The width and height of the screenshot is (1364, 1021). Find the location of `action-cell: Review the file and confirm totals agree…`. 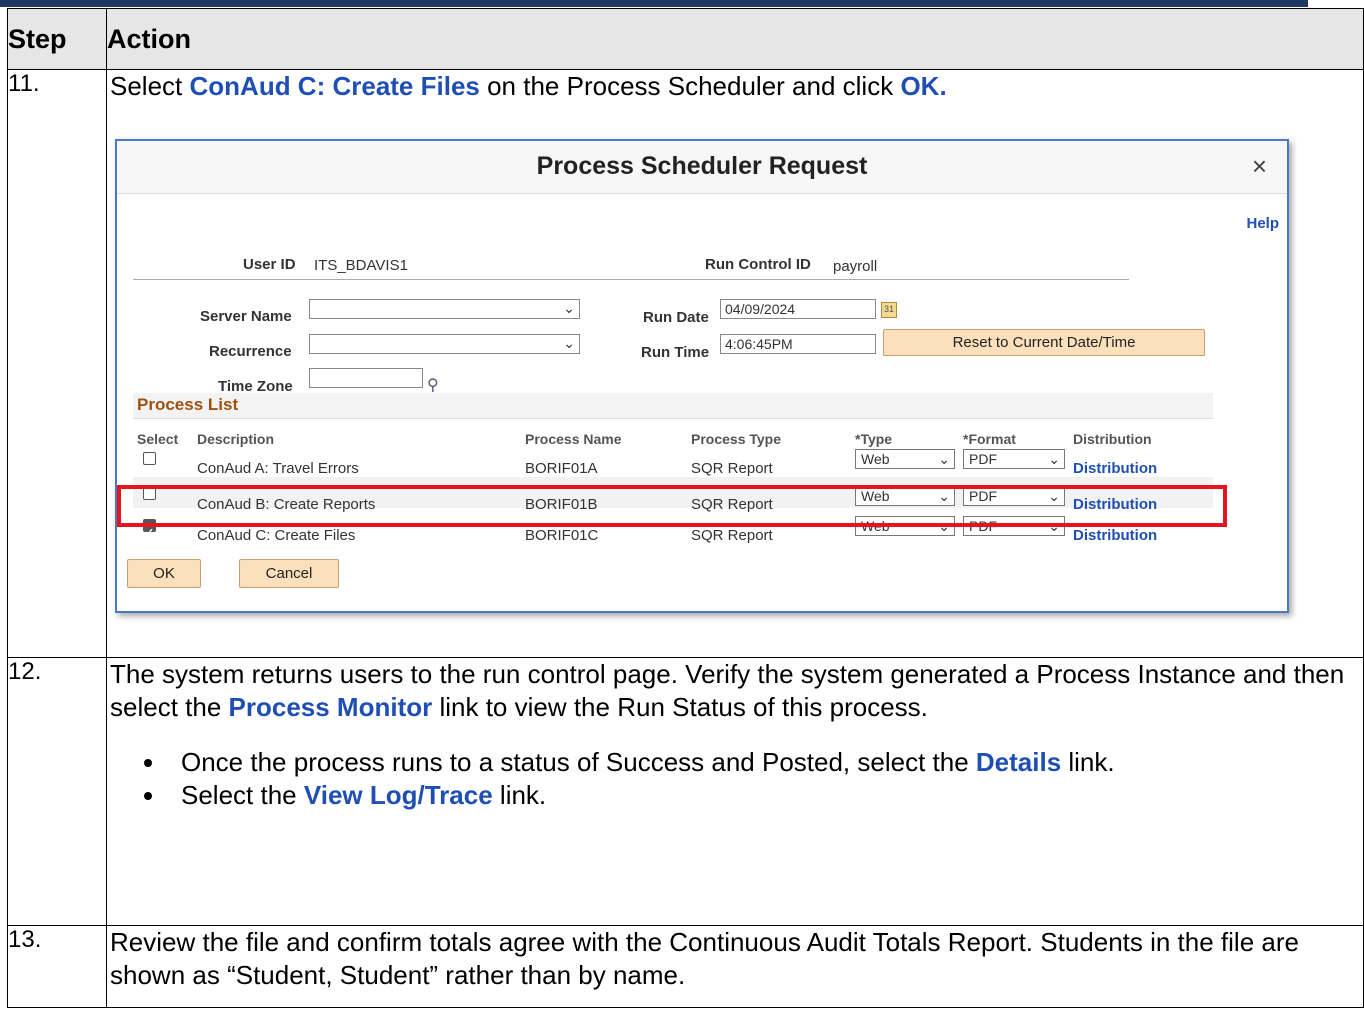

action-cell: Review the file and confirm totals agree… is located at coordinates (735, 966).